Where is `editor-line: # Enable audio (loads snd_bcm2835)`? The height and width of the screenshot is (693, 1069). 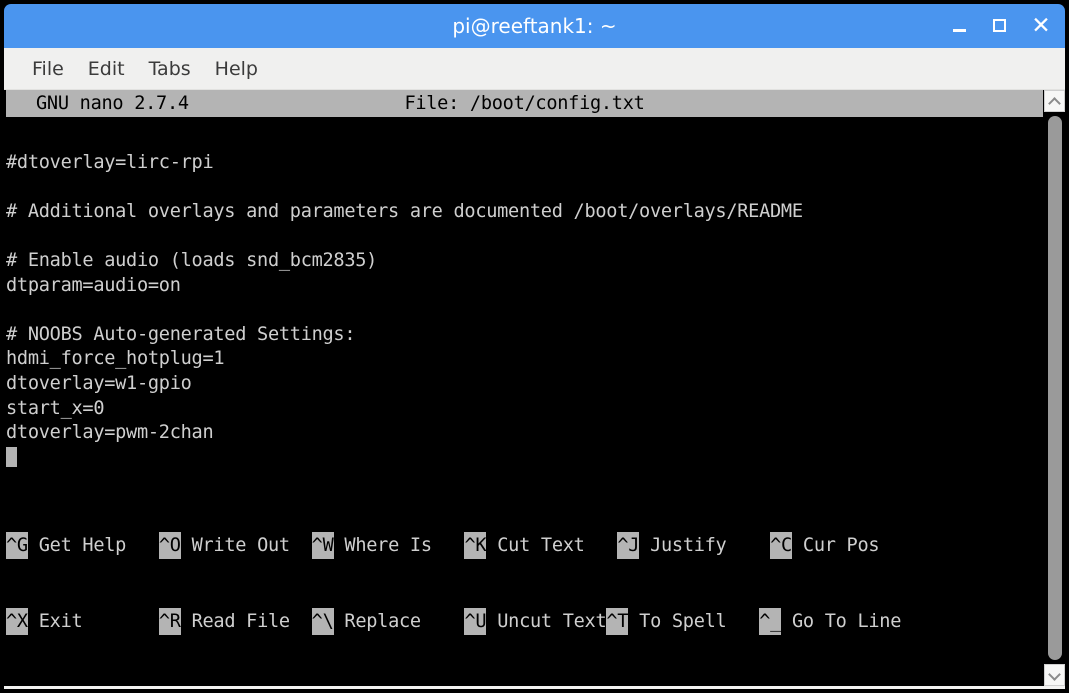
editor-line: # Enable audio (loads snd_bcm2835) is located at coordinates (192, 260).